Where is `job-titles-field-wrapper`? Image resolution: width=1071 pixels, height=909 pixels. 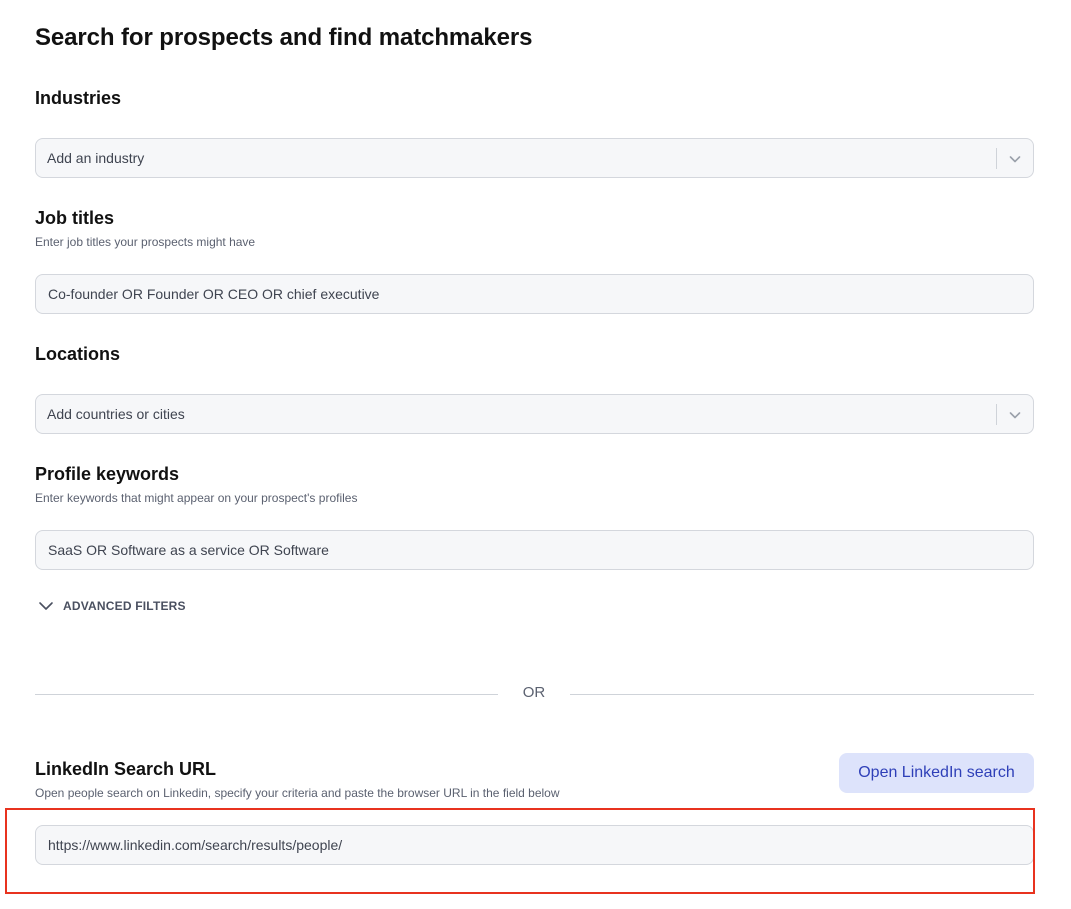 job-titles-field-wrapper is located at coordinates (534, 294).